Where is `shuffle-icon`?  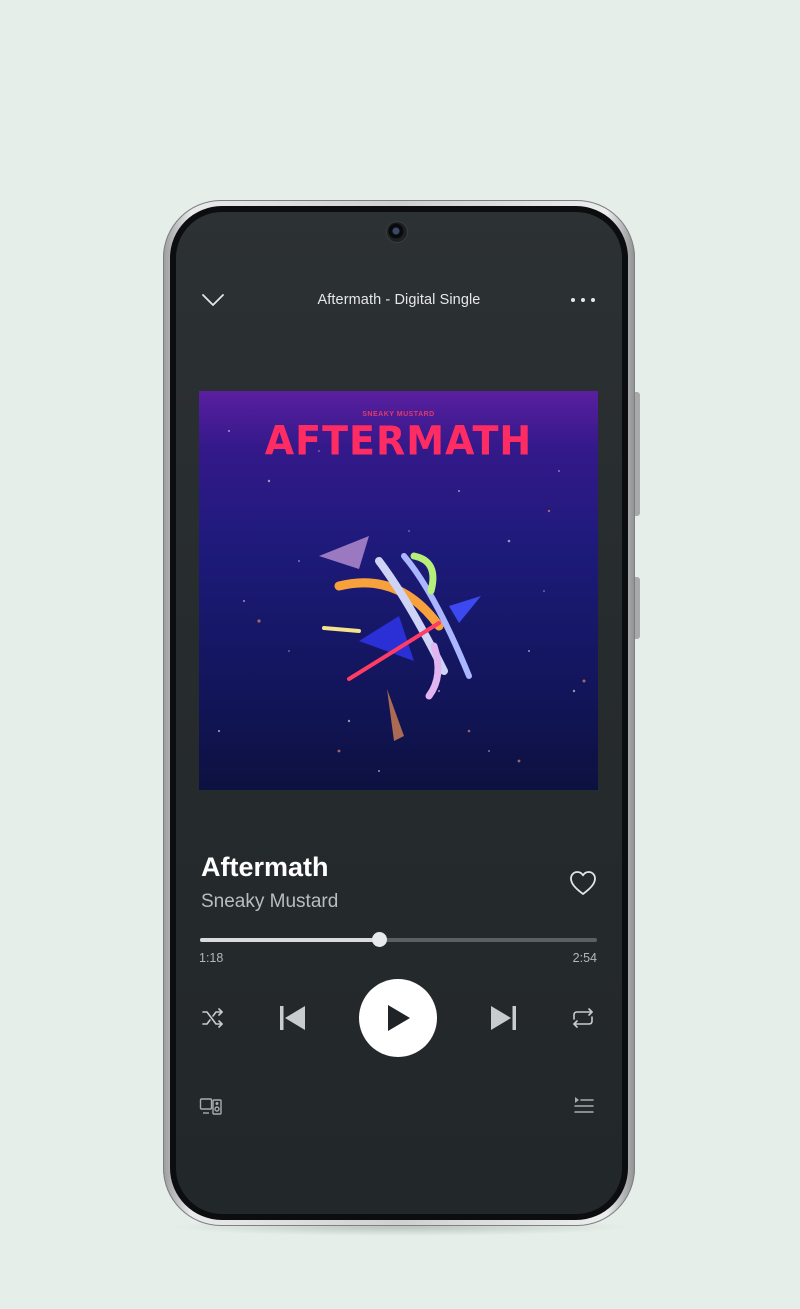
shuffle-icon is located at coordinates (212, 1018).